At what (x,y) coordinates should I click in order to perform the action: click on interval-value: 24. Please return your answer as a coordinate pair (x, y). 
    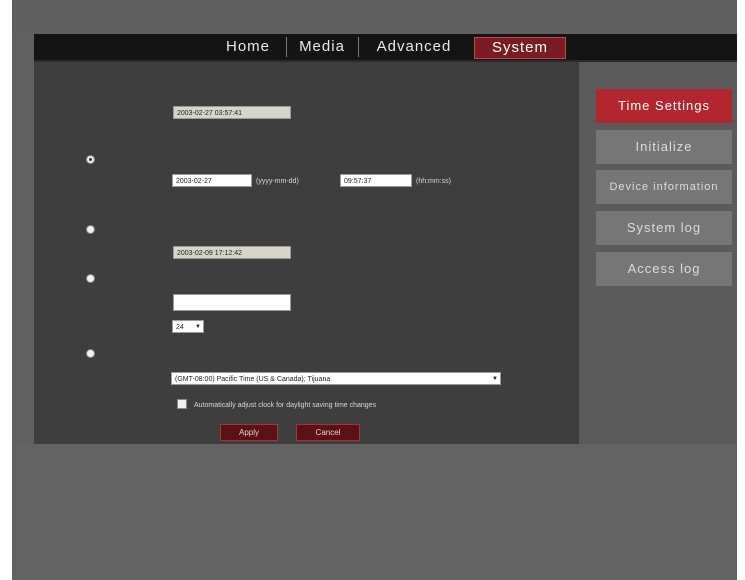
    Looking at the image, I should click on (180, 327).